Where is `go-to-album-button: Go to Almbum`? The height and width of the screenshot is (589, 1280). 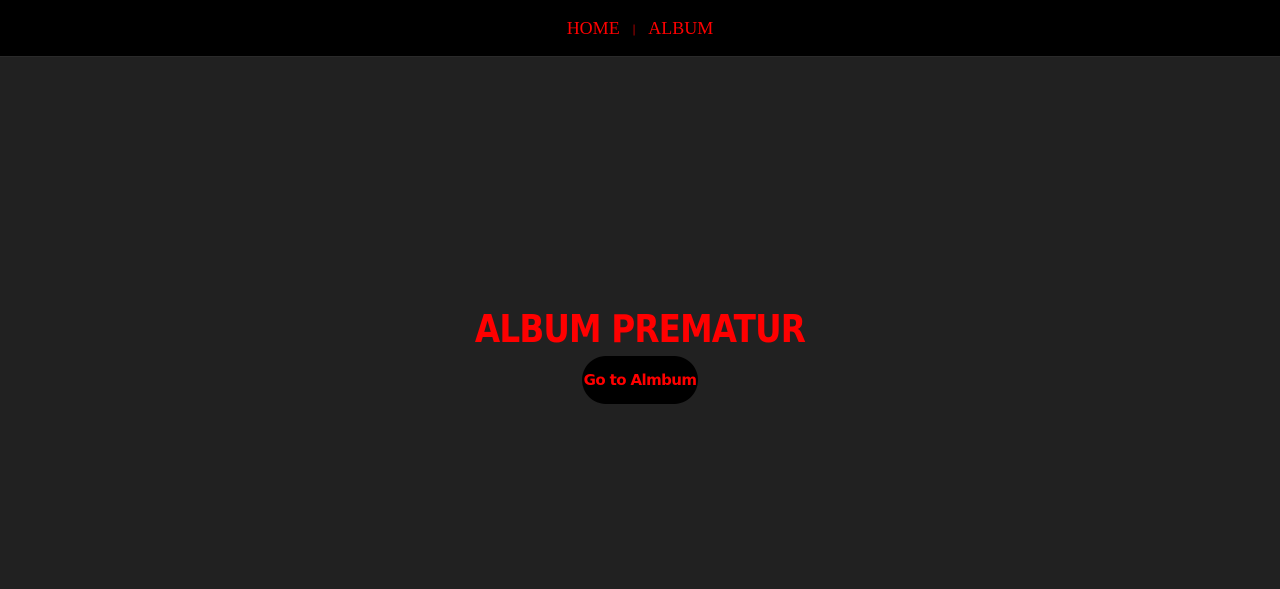
go-to-album-button: Go to Almbum is located at coordinates (640, 380).